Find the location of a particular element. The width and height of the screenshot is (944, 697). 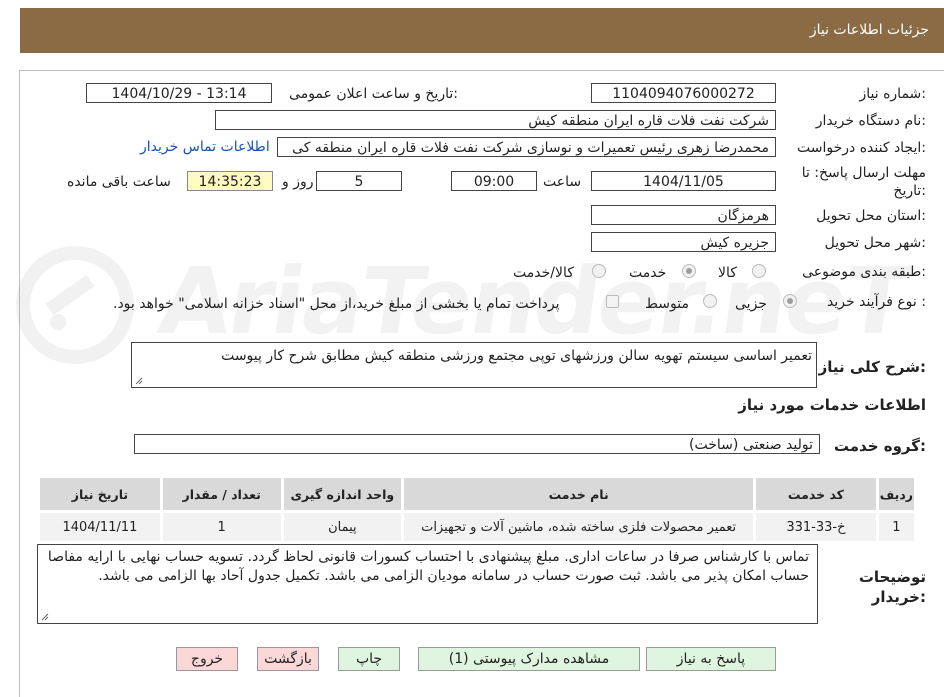

province-label: استان محل تحویل: is located at coordinates (871, 216).